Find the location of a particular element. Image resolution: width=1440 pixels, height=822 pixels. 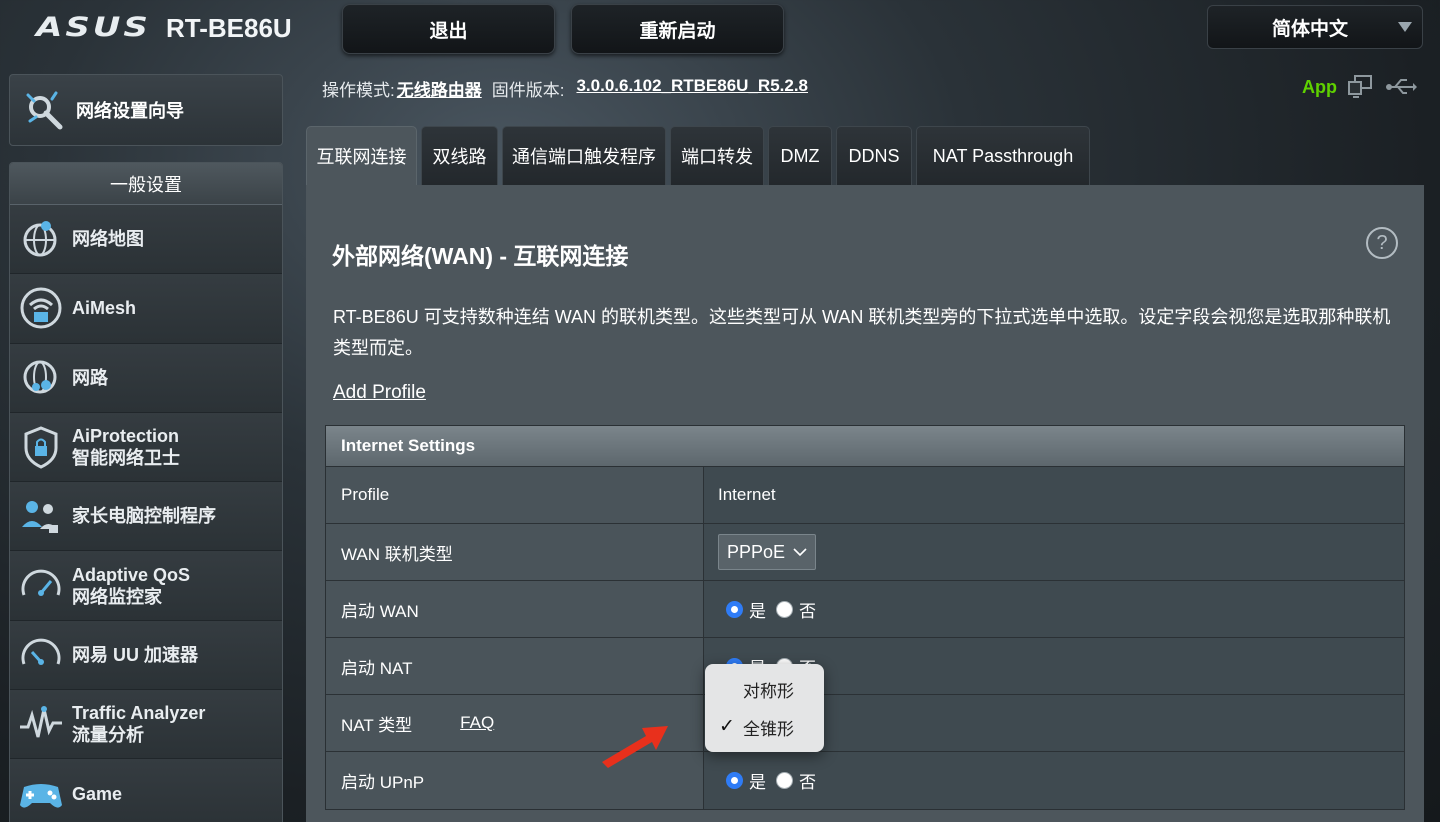

top-header: ASUS RT-BE86U 退出 重新启动 简体中文 is located at coordinates (720, 32).